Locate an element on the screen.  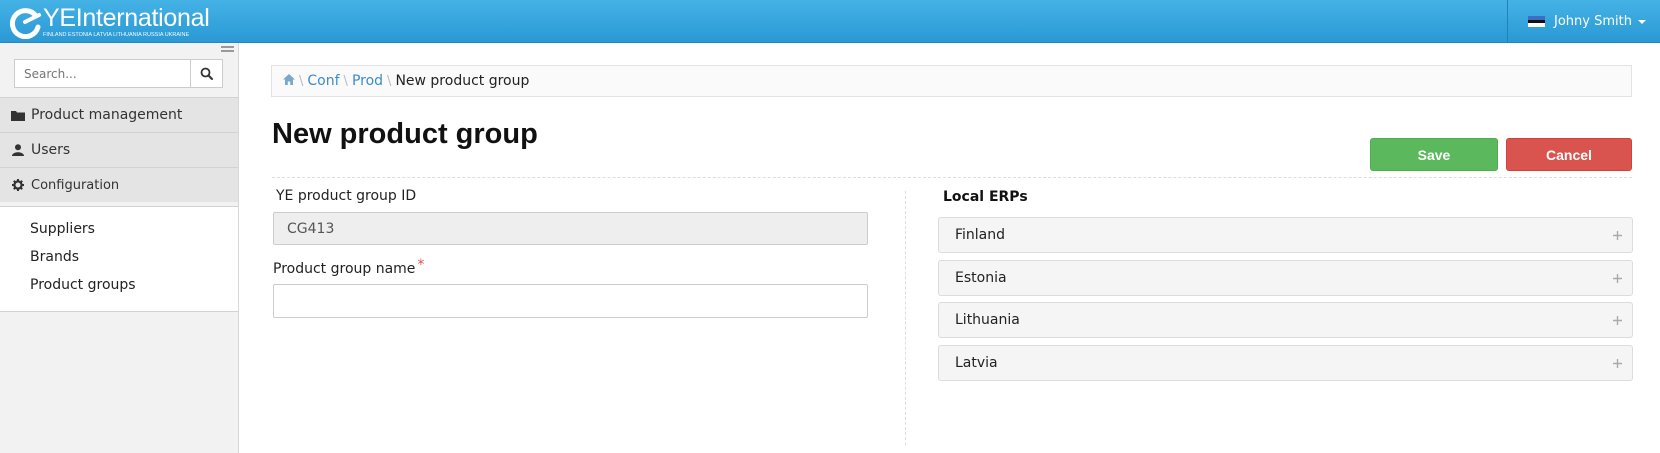
erp-panel-latvia: Latvia is located at coordinates (1285, 363).